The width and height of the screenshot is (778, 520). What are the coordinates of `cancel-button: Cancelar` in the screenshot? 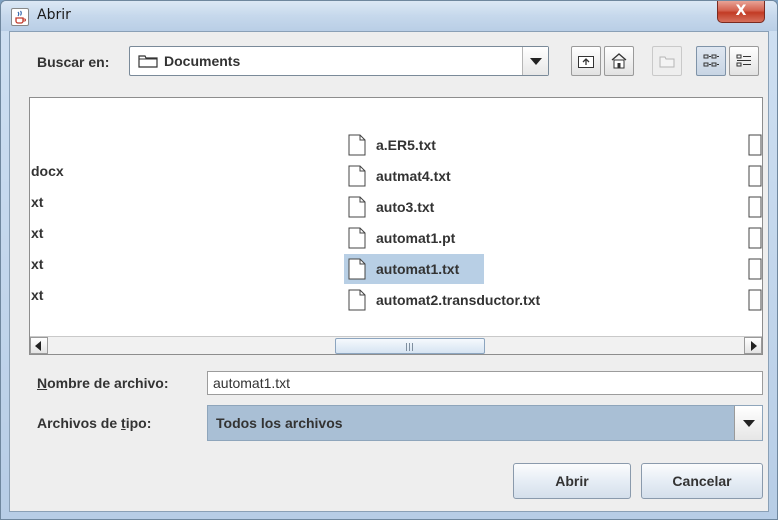 It's located at (702, 481).